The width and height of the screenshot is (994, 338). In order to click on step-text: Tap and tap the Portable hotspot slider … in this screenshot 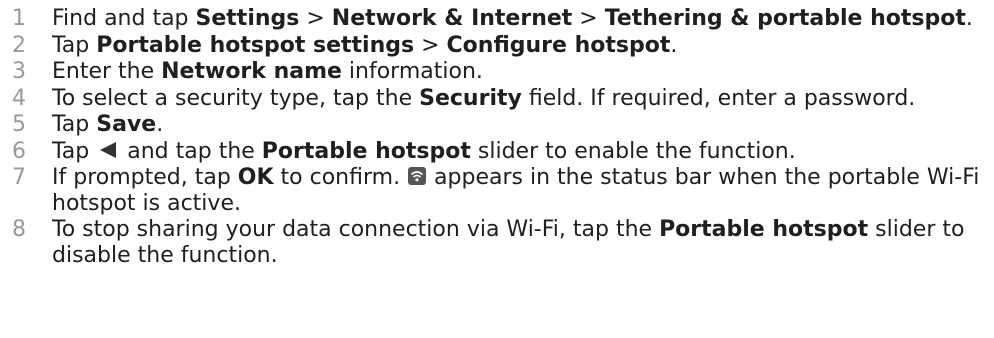, I will do `click(522, 152)`.